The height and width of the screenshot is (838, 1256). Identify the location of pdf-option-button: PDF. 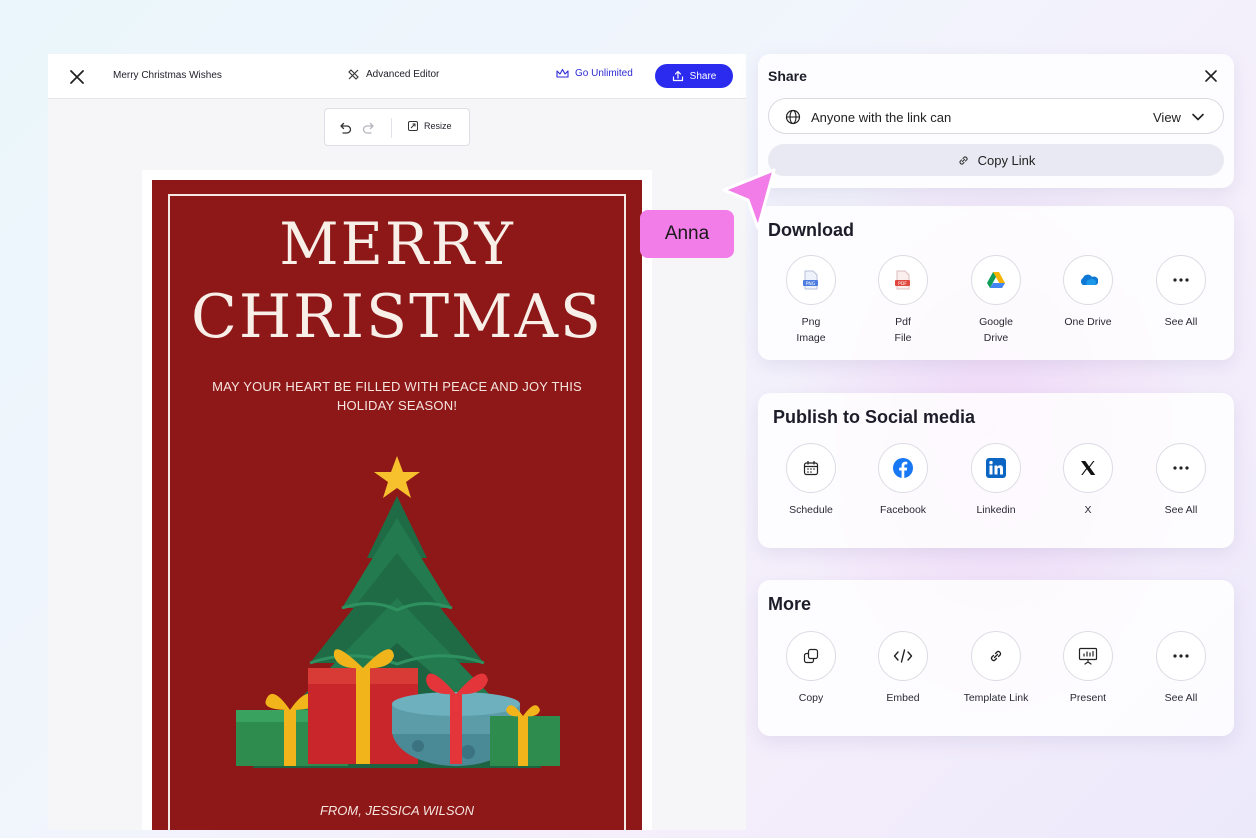
(903, 280).